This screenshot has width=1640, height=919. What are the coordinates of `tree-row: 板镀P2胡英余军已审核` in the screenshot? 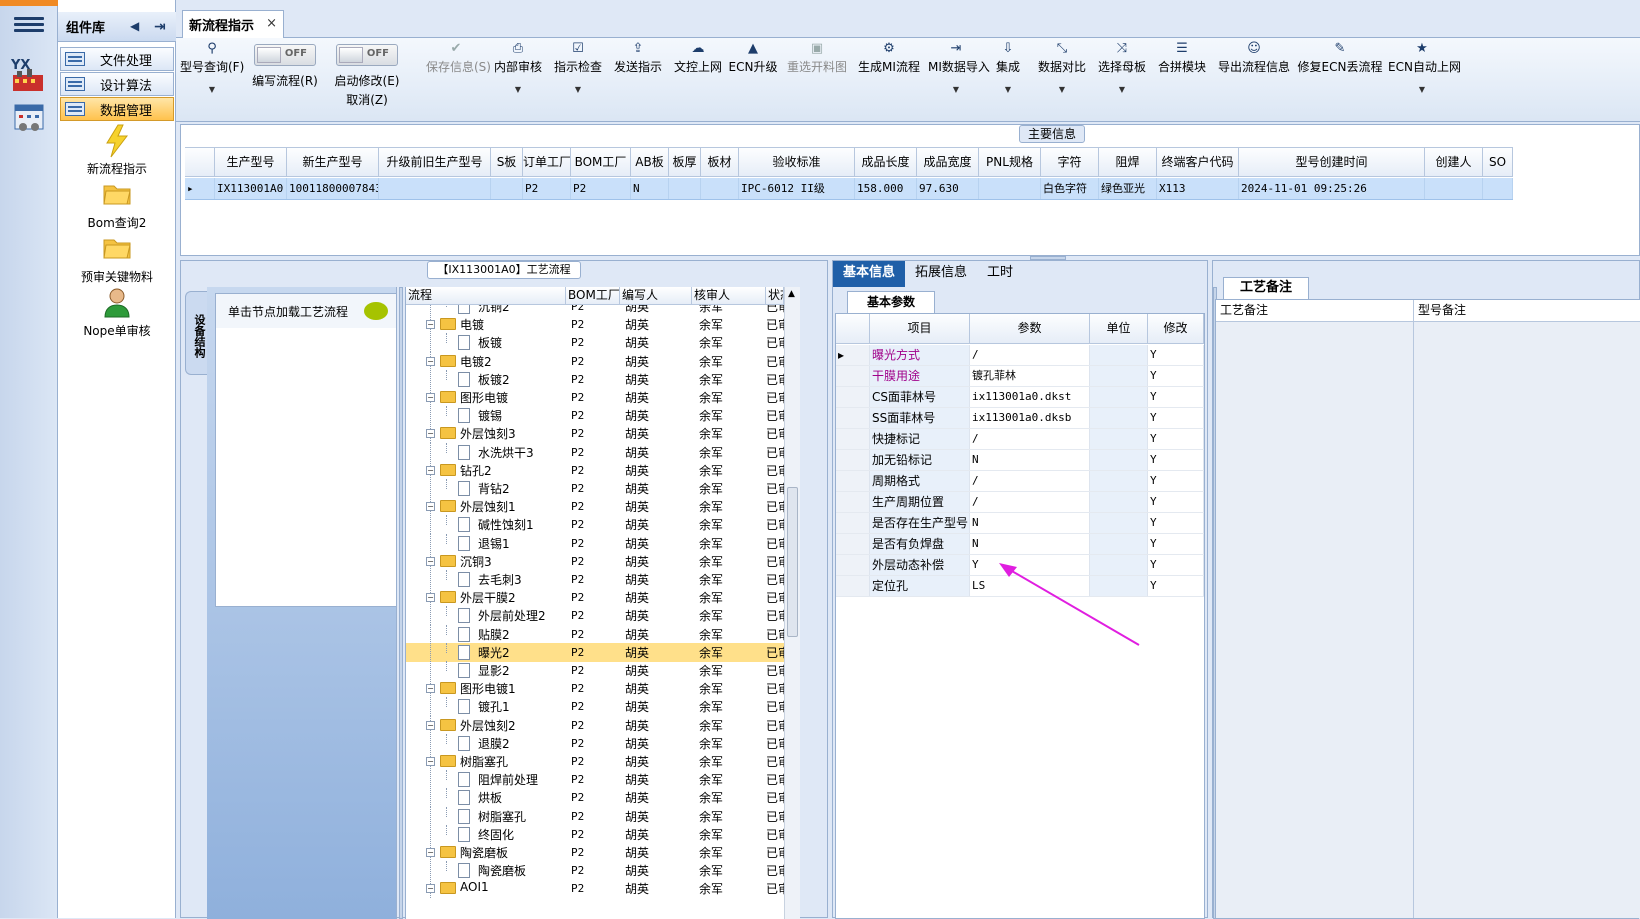 It's located at (595, 343).